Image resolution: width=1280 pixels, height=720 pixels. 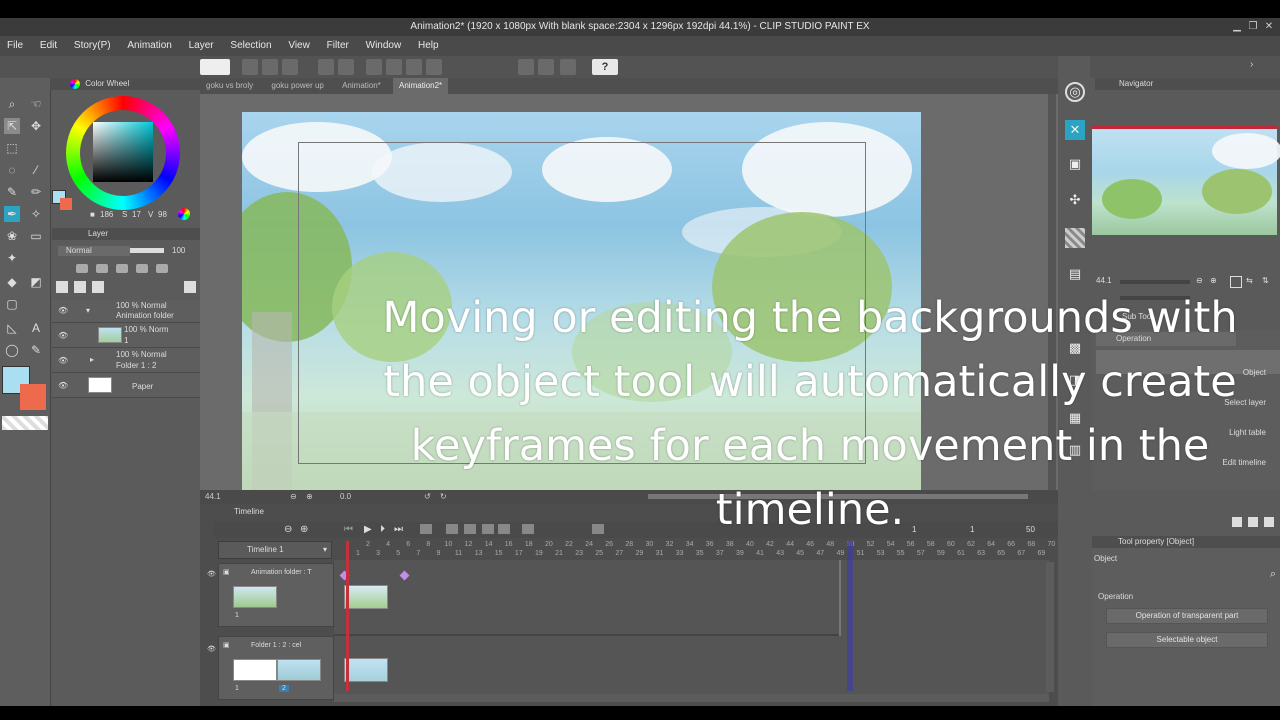 I want to click on undo-icon, so click(x=326, y=67).